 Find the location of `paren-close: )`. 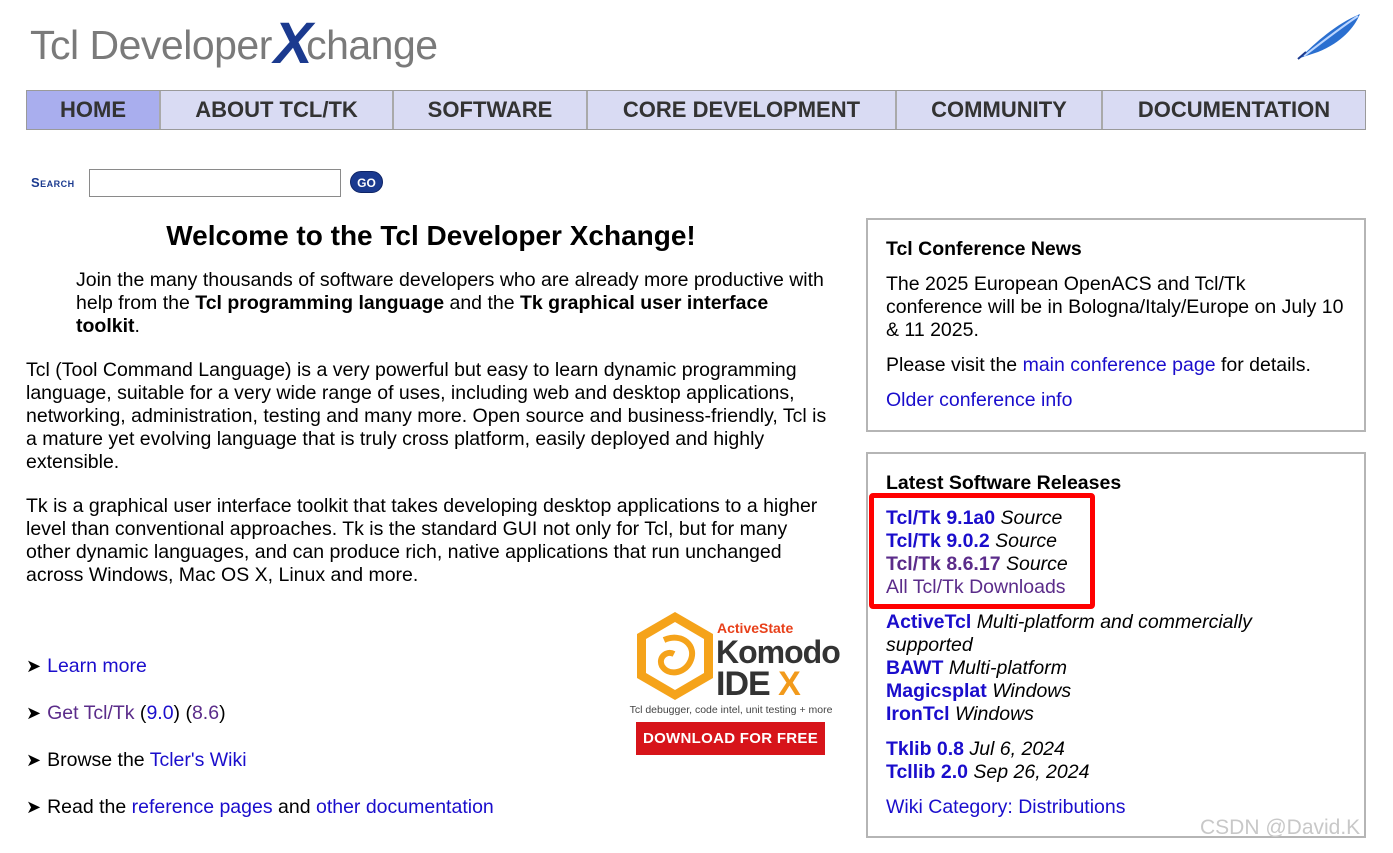

paren-close: ) is located at coordinates (222, 713).